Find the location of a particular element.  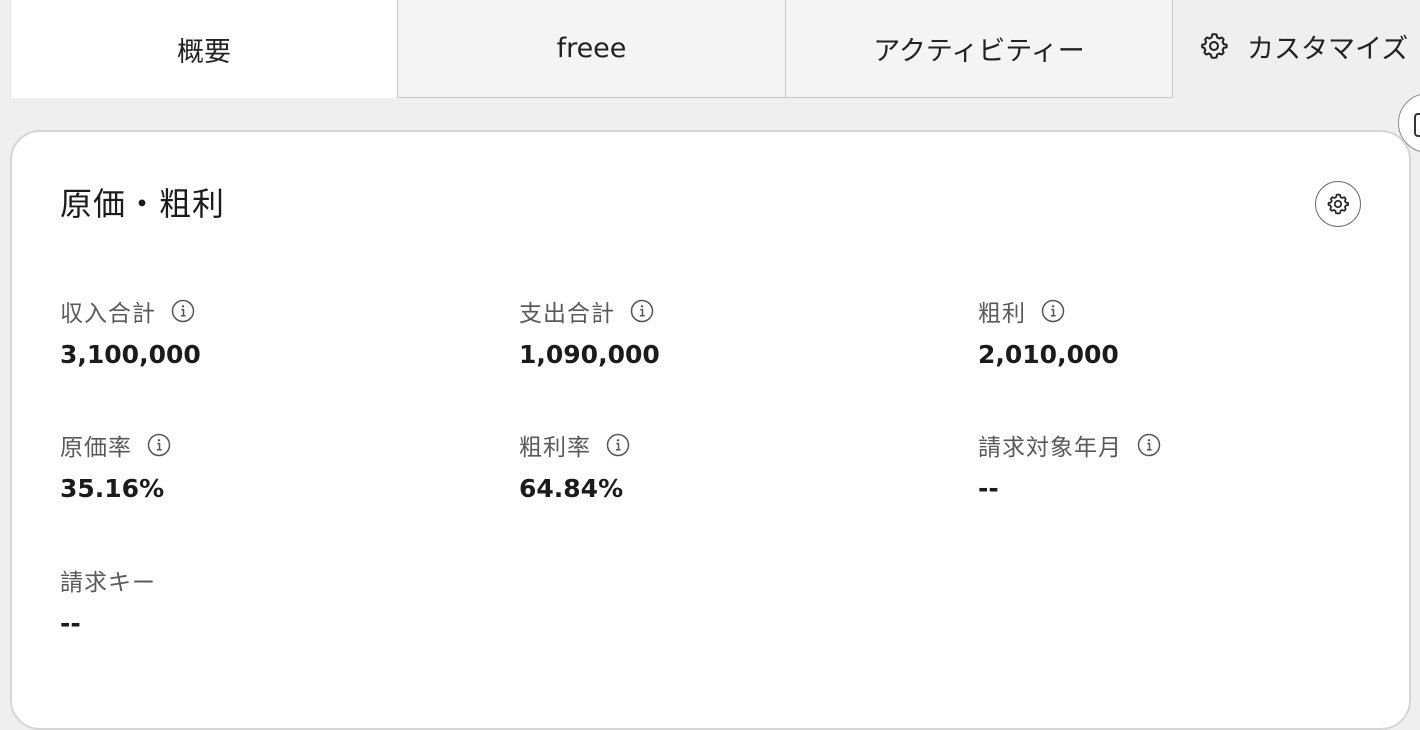

stat-gross-profit: 粗利 2,010,000 is located at coordinates (1048, 332).